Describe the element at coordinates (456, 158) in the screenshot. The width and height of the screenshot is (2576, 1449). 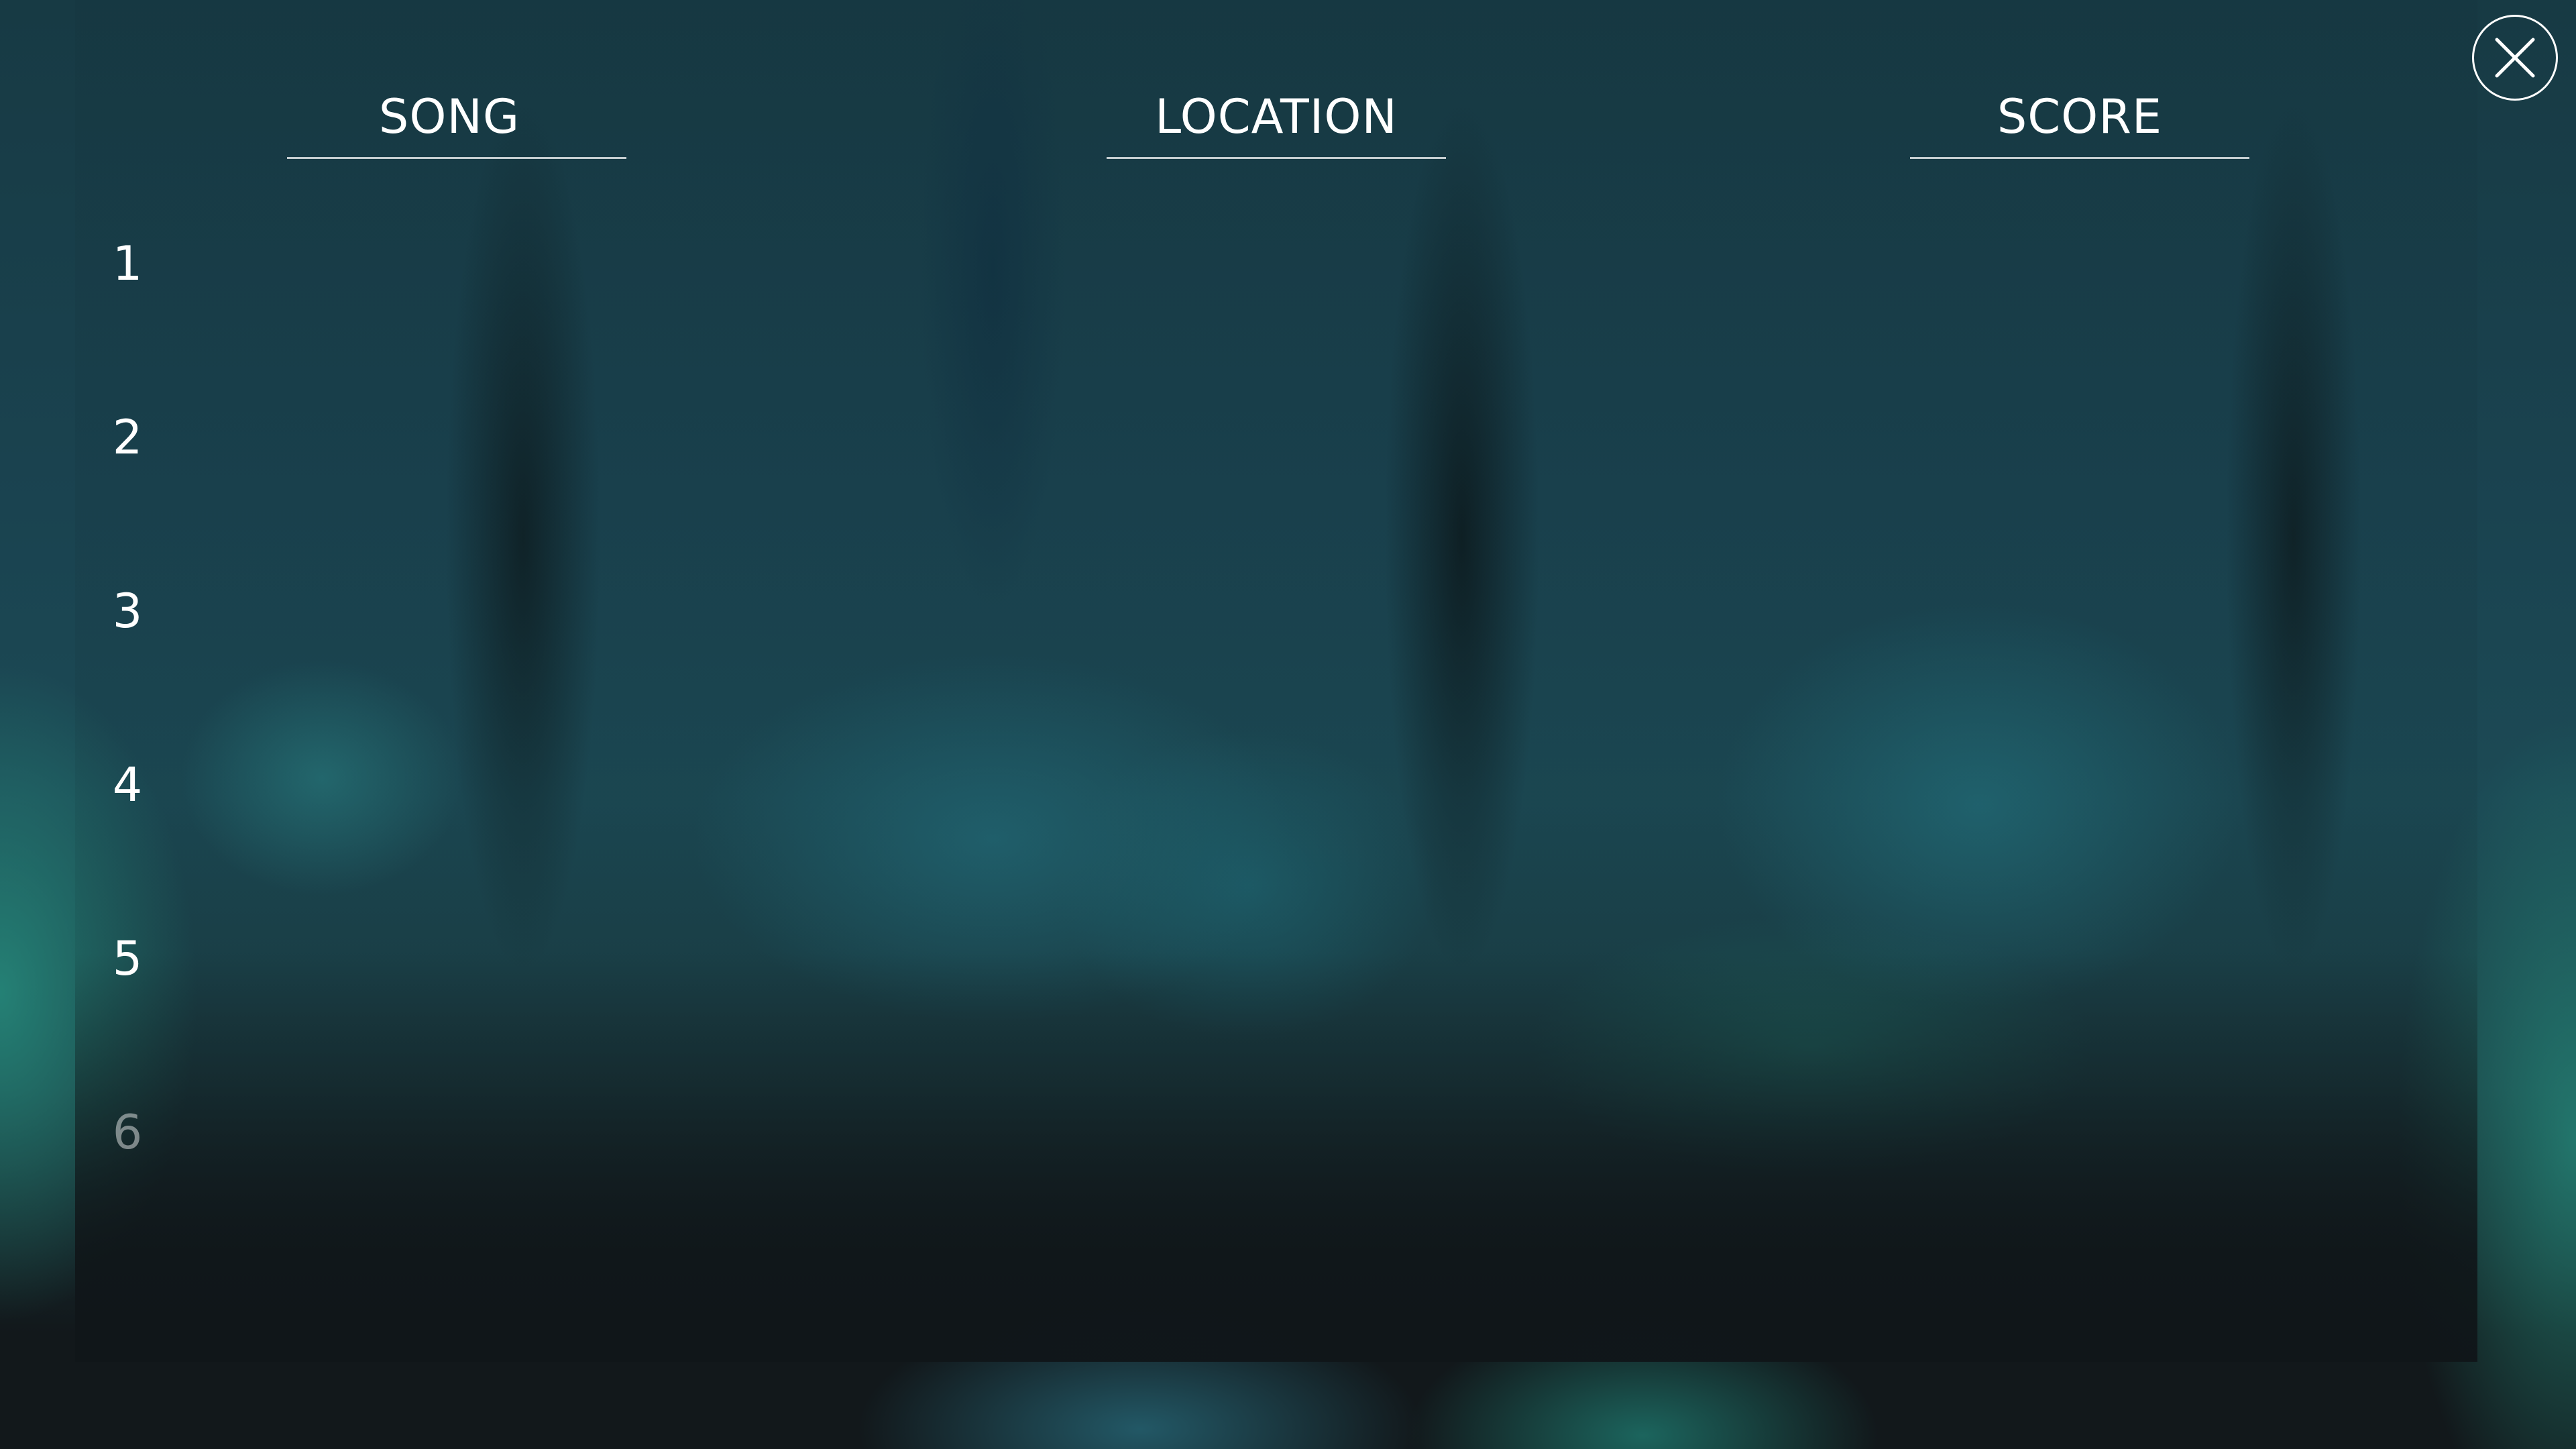
I see `column-underline-song` at that location.